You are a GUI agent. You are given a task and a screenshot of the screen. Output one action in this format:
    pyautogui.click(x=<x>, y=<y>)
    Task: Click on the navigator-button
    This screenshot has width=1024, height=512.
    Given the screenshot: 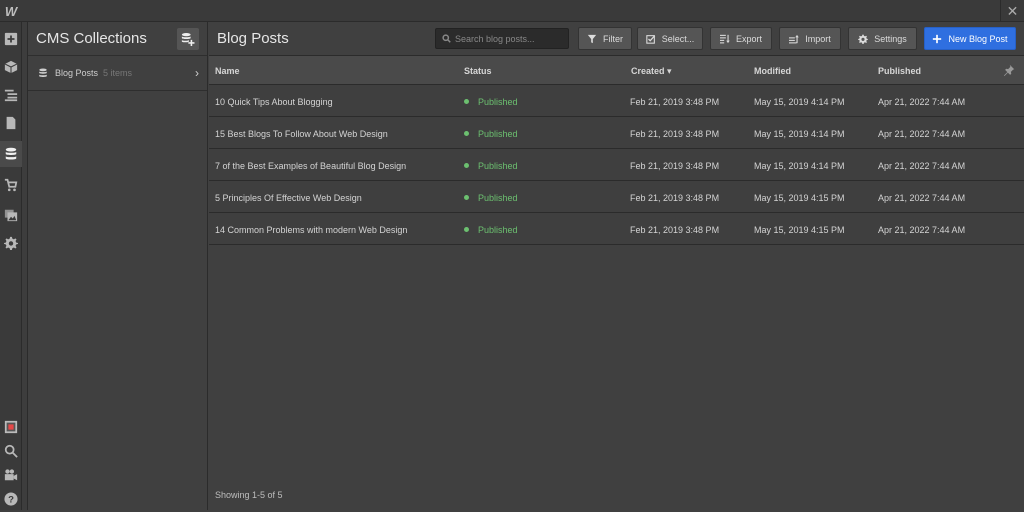 What is the action you would take?
    pyautogui.click(x=11, y=95)
    